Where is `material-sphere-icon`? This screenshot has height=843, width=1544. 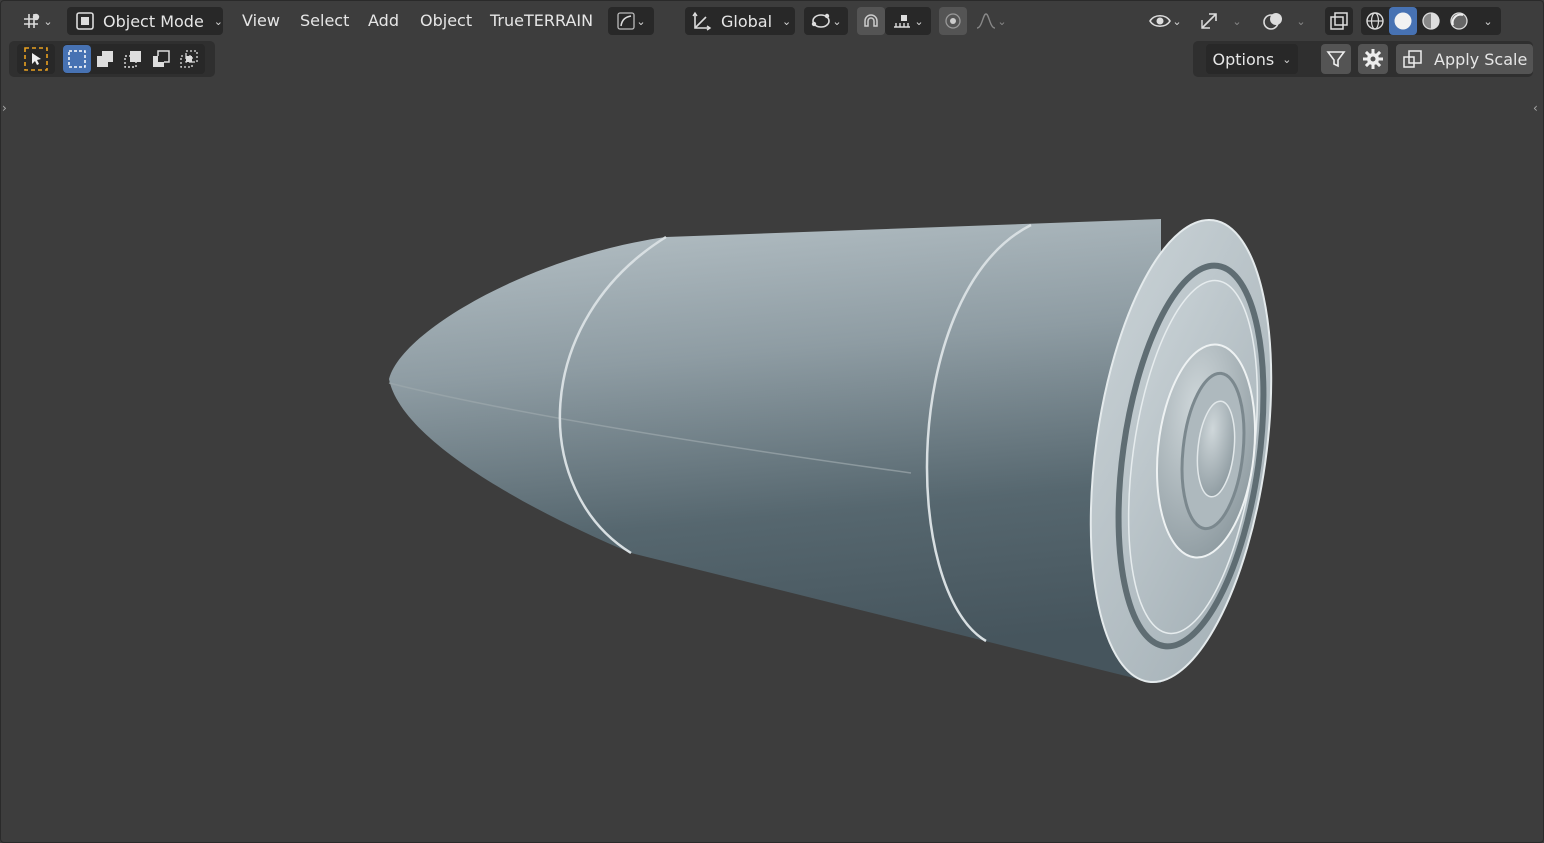
material-sphere-icon is located at coordinates (1431, 21).